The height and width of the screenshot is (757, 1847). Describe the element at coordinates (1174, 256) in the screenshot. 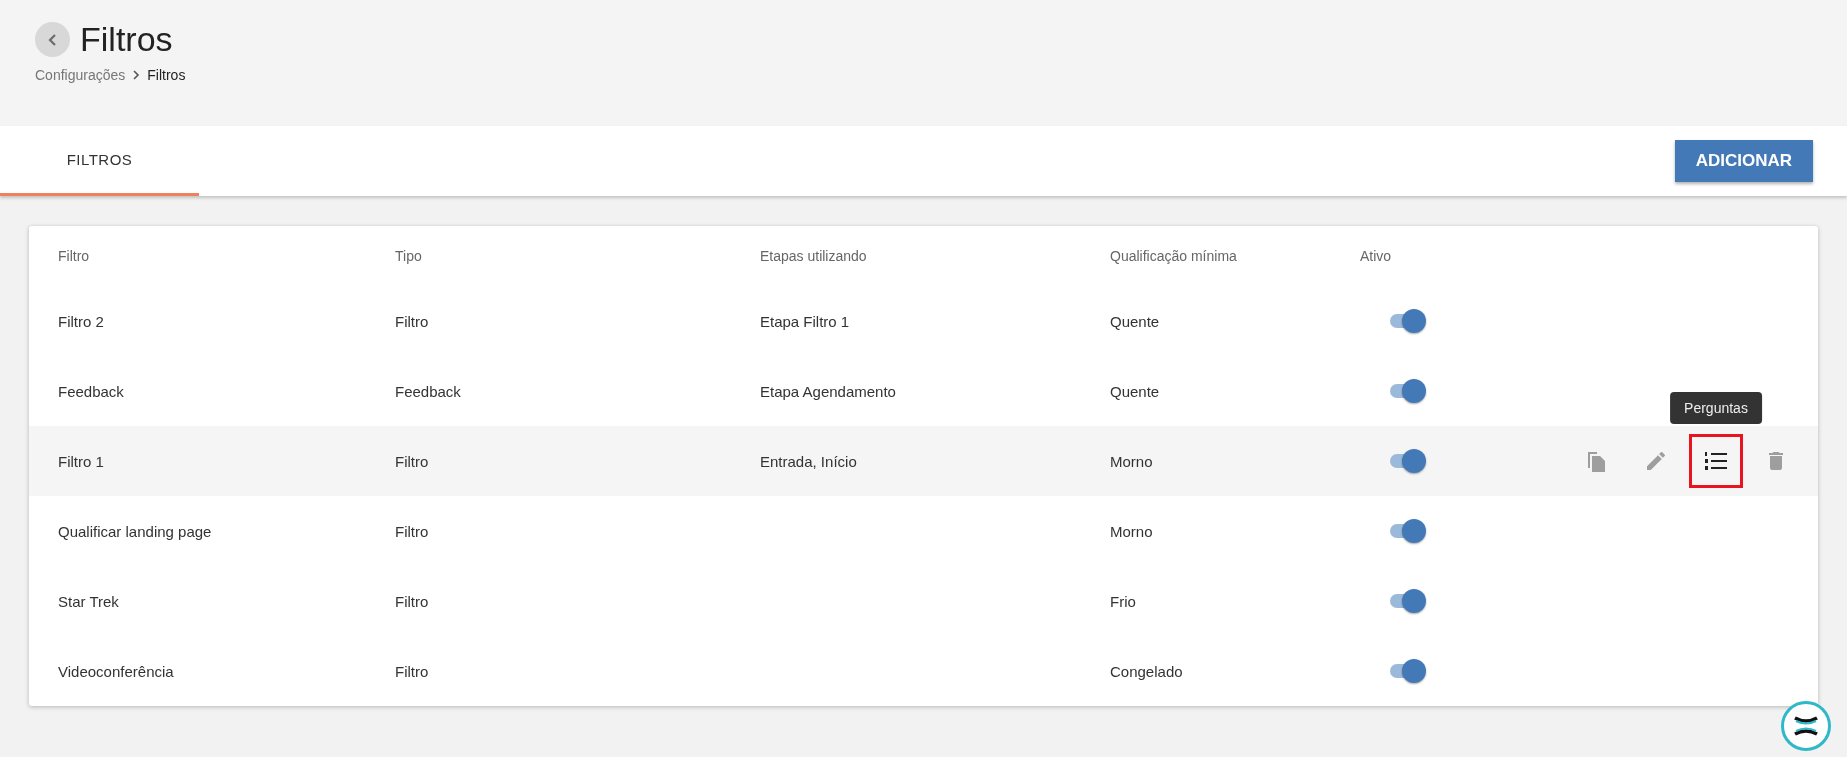

I see `column-header: Qualificação mínima` at that location.